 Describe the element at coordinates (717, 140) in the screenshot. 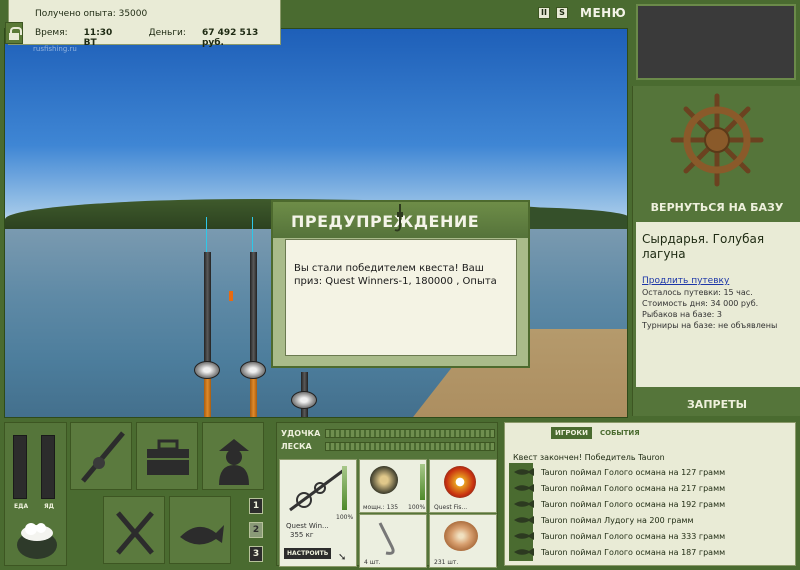

I see `ship-wheel-icon` at that location.